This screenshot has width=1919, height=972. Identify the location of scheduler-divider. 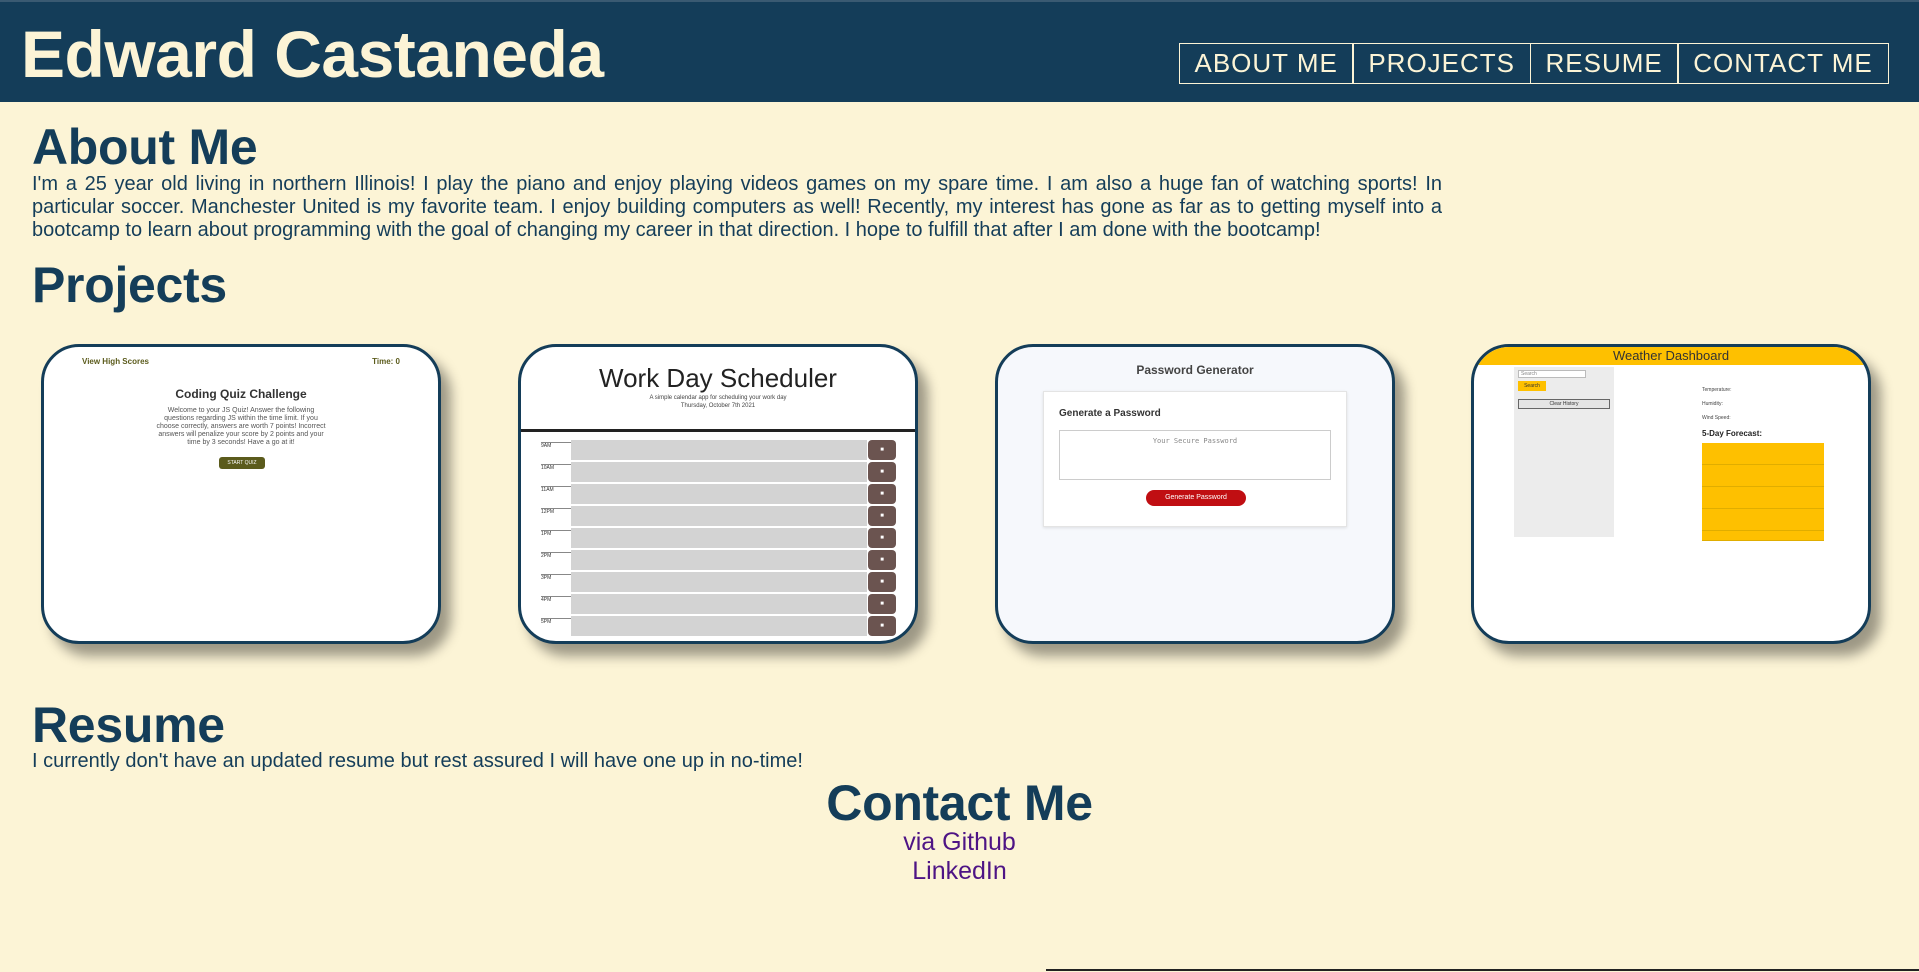
(718, 430).